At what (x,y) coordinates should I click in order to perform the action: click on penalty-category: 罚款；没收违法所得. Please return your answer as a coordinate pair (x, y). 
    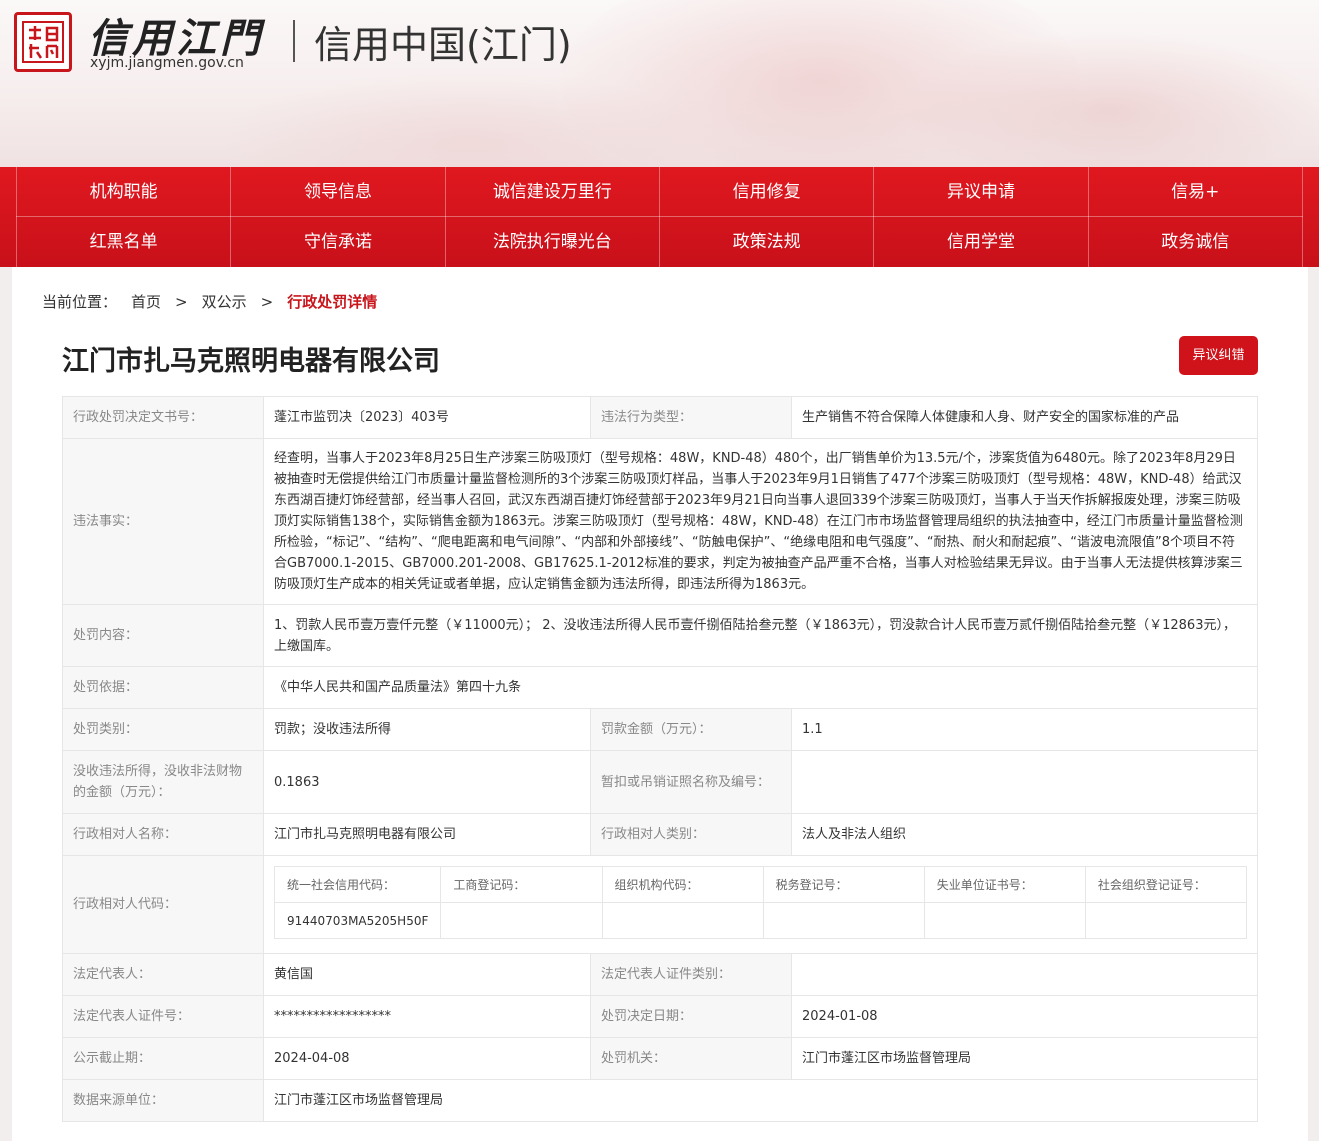
    Looking at the image, I should click on (427, 729).